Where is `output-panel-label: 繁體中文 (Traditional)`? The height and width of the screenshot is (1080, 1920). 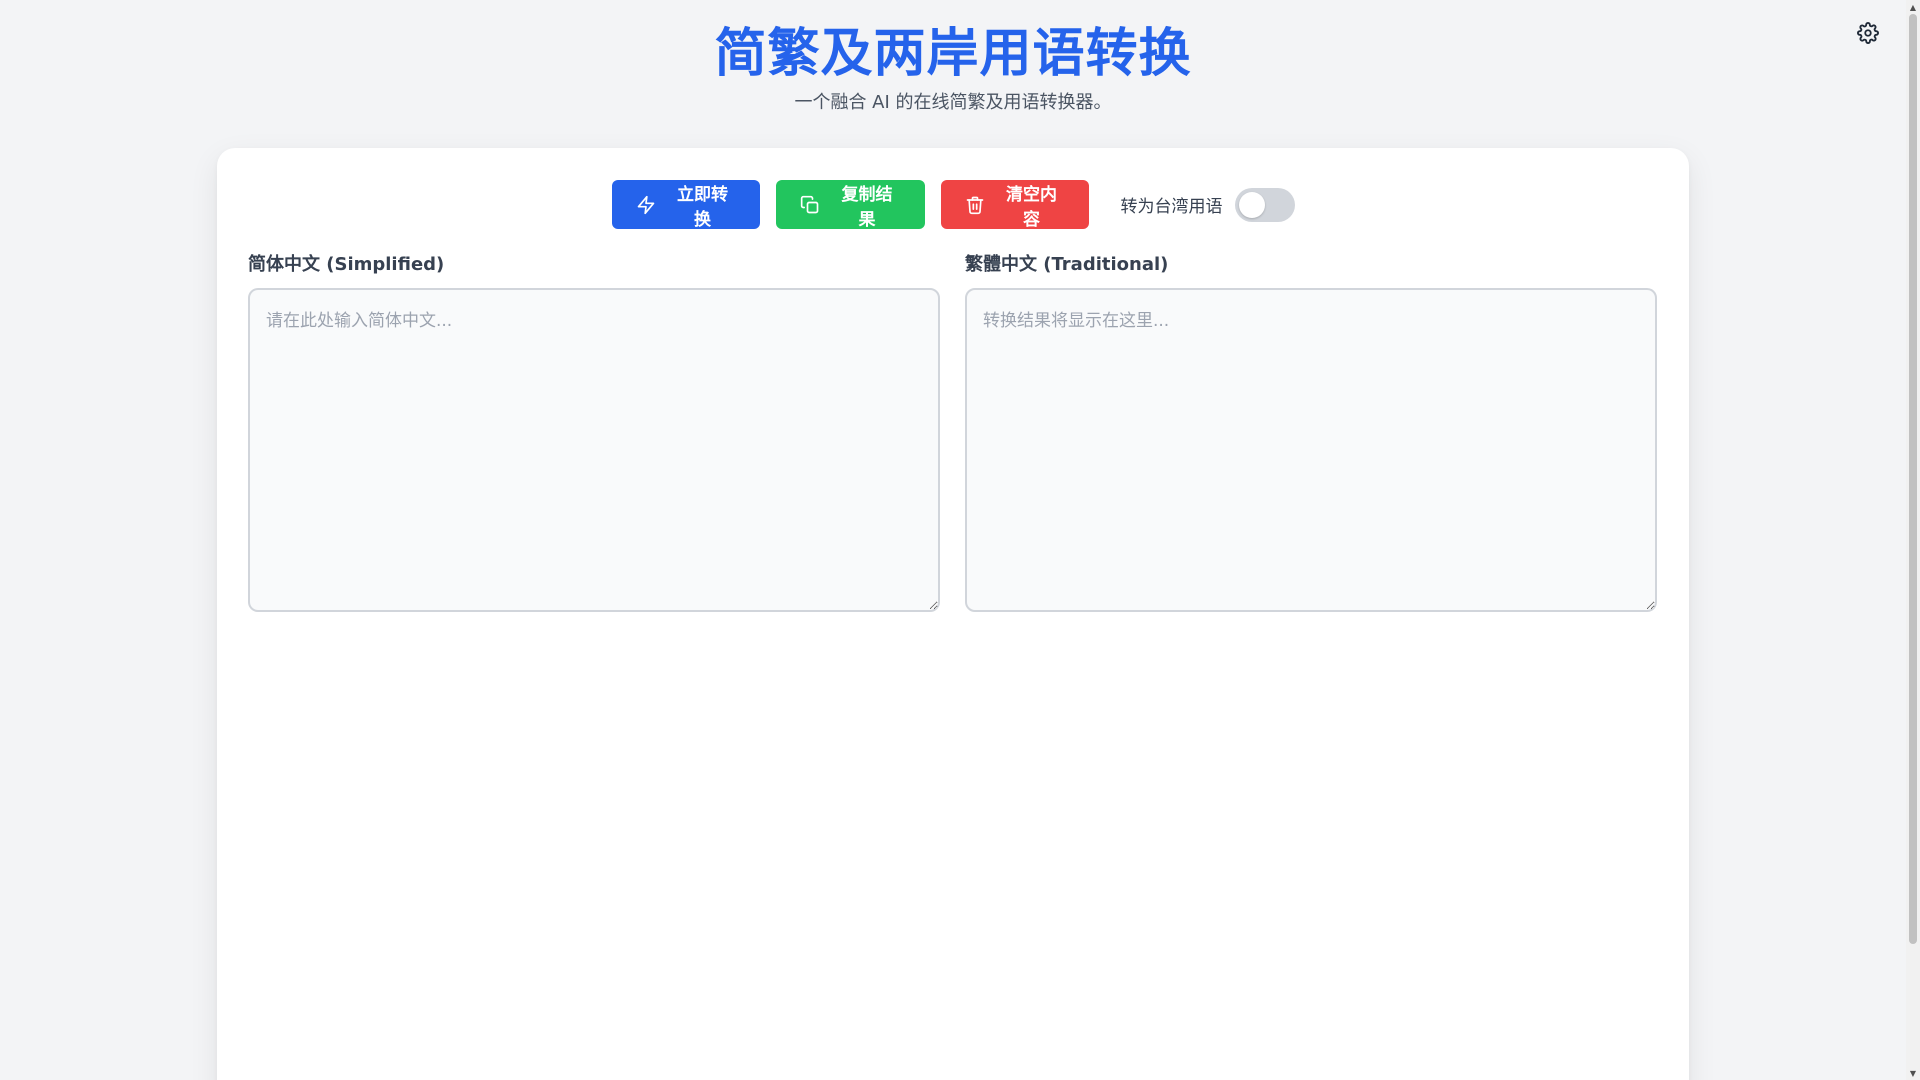 output-panel-label: 繁體中文 (Traditional) is located at coordinates (1067, 264).